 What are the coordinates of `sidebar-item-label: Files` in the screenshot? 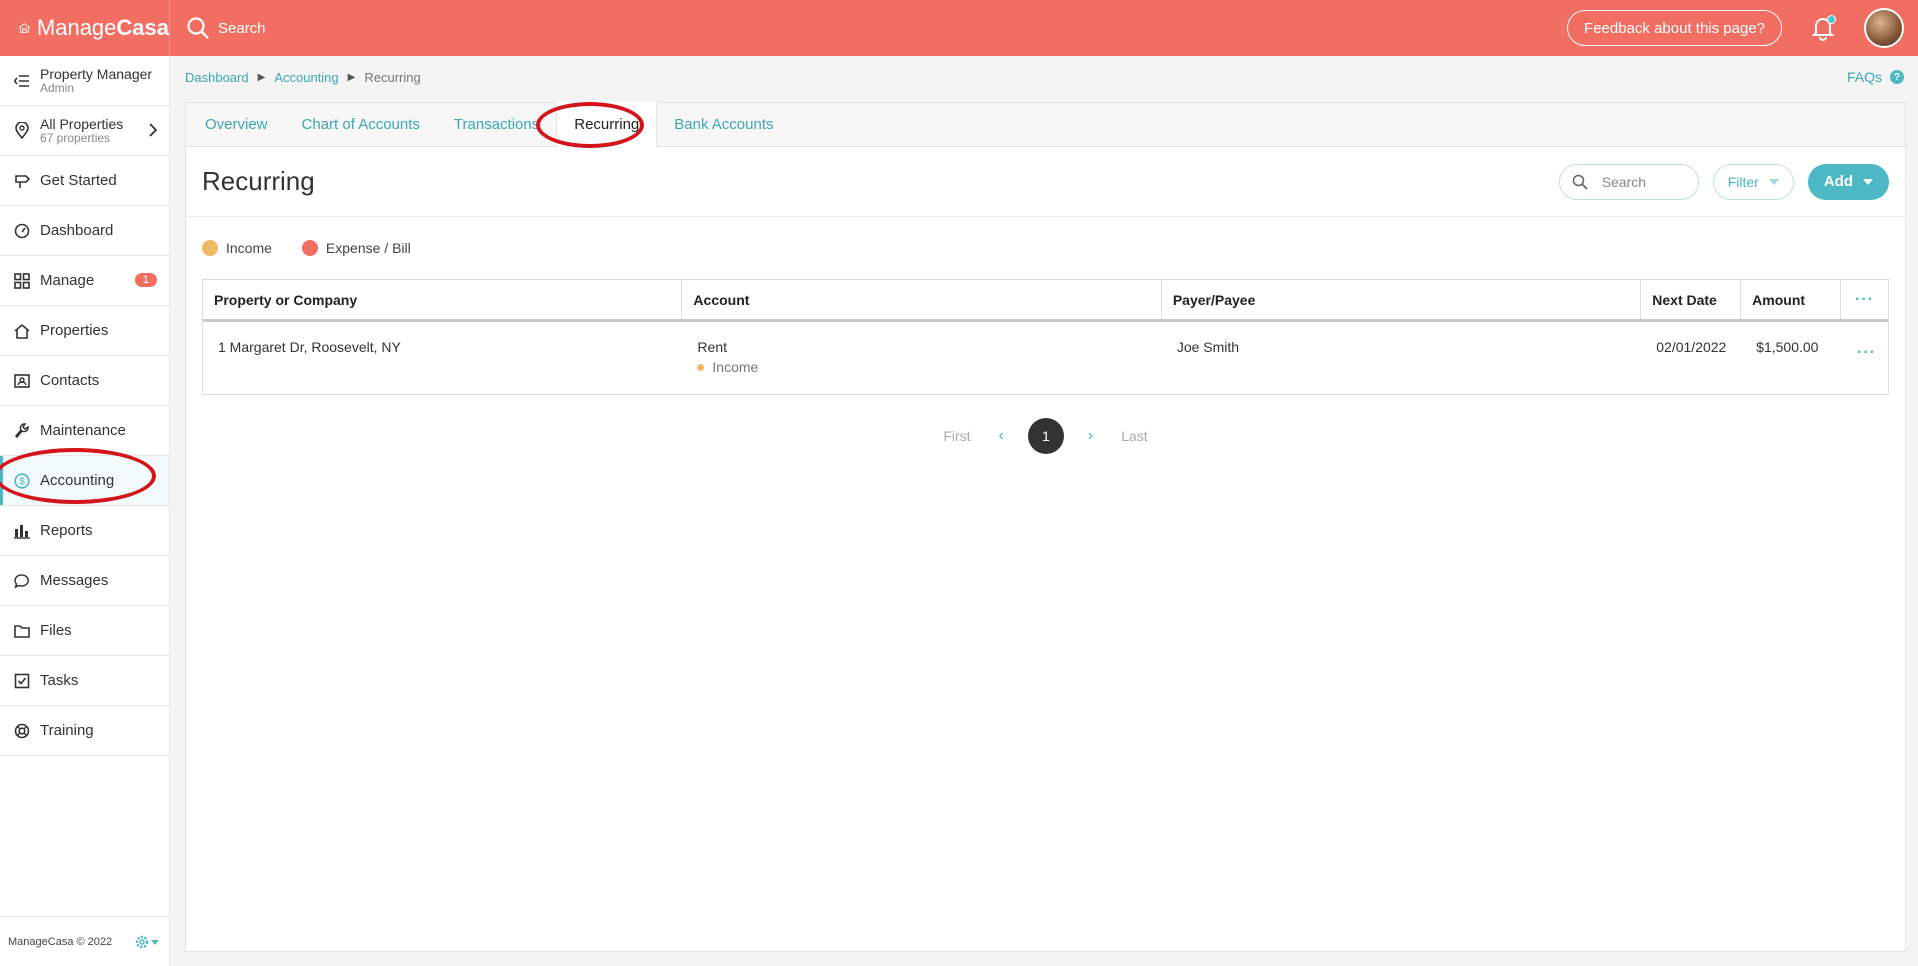 It's located at (56, 630).